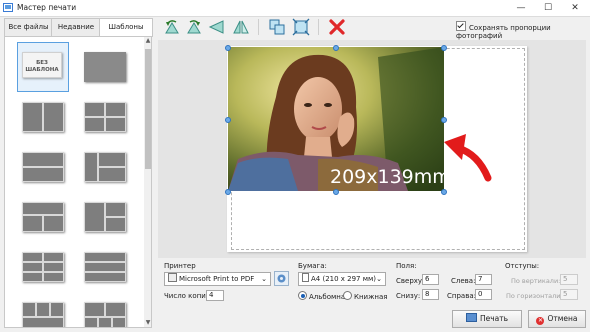 This screenshot has height=332, width=590. Describe the element at coordinates (180, 266) in the screenshot. I see `printer-group-label: Принтер` at that location.